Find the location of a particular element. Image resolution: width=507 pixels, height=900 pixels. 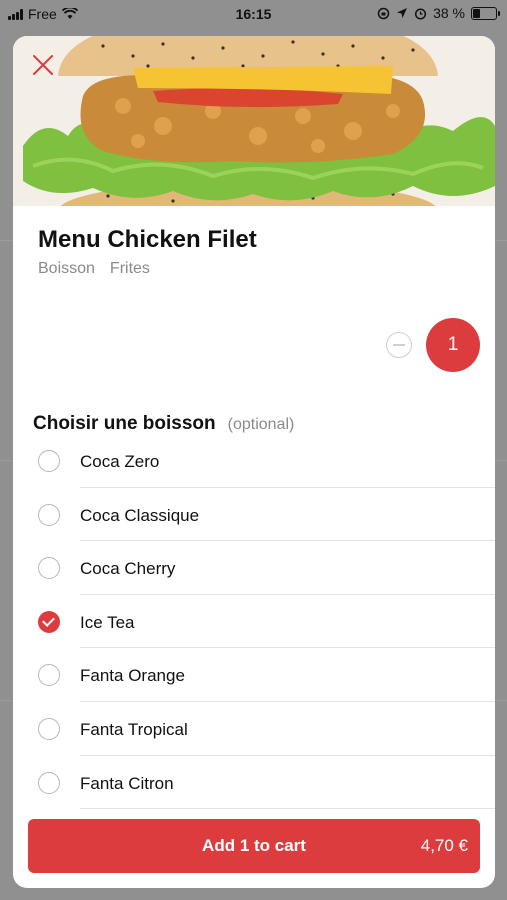

alarm-icon is located at coordinates (421, 13).